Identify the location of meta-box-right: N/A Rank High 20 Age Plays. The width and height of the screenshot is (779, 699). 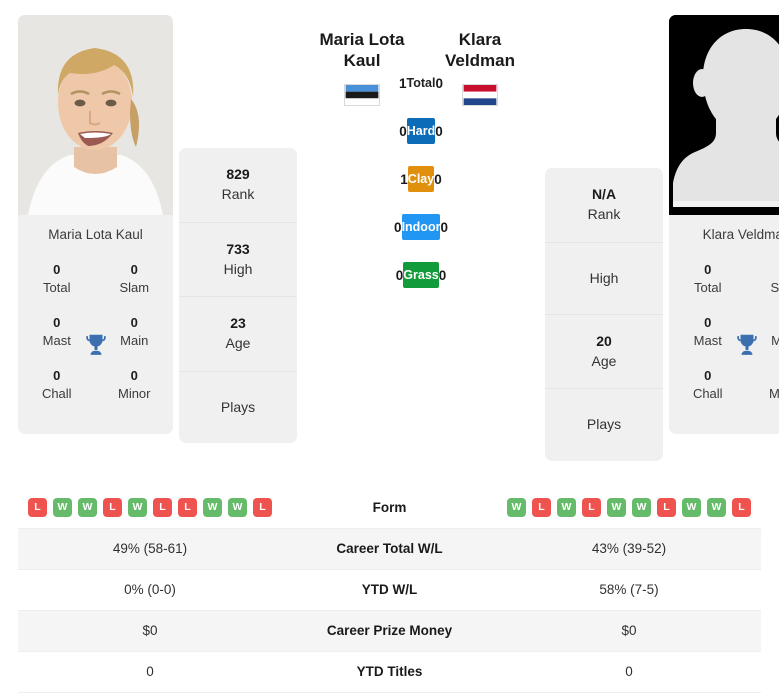
(604, 314).